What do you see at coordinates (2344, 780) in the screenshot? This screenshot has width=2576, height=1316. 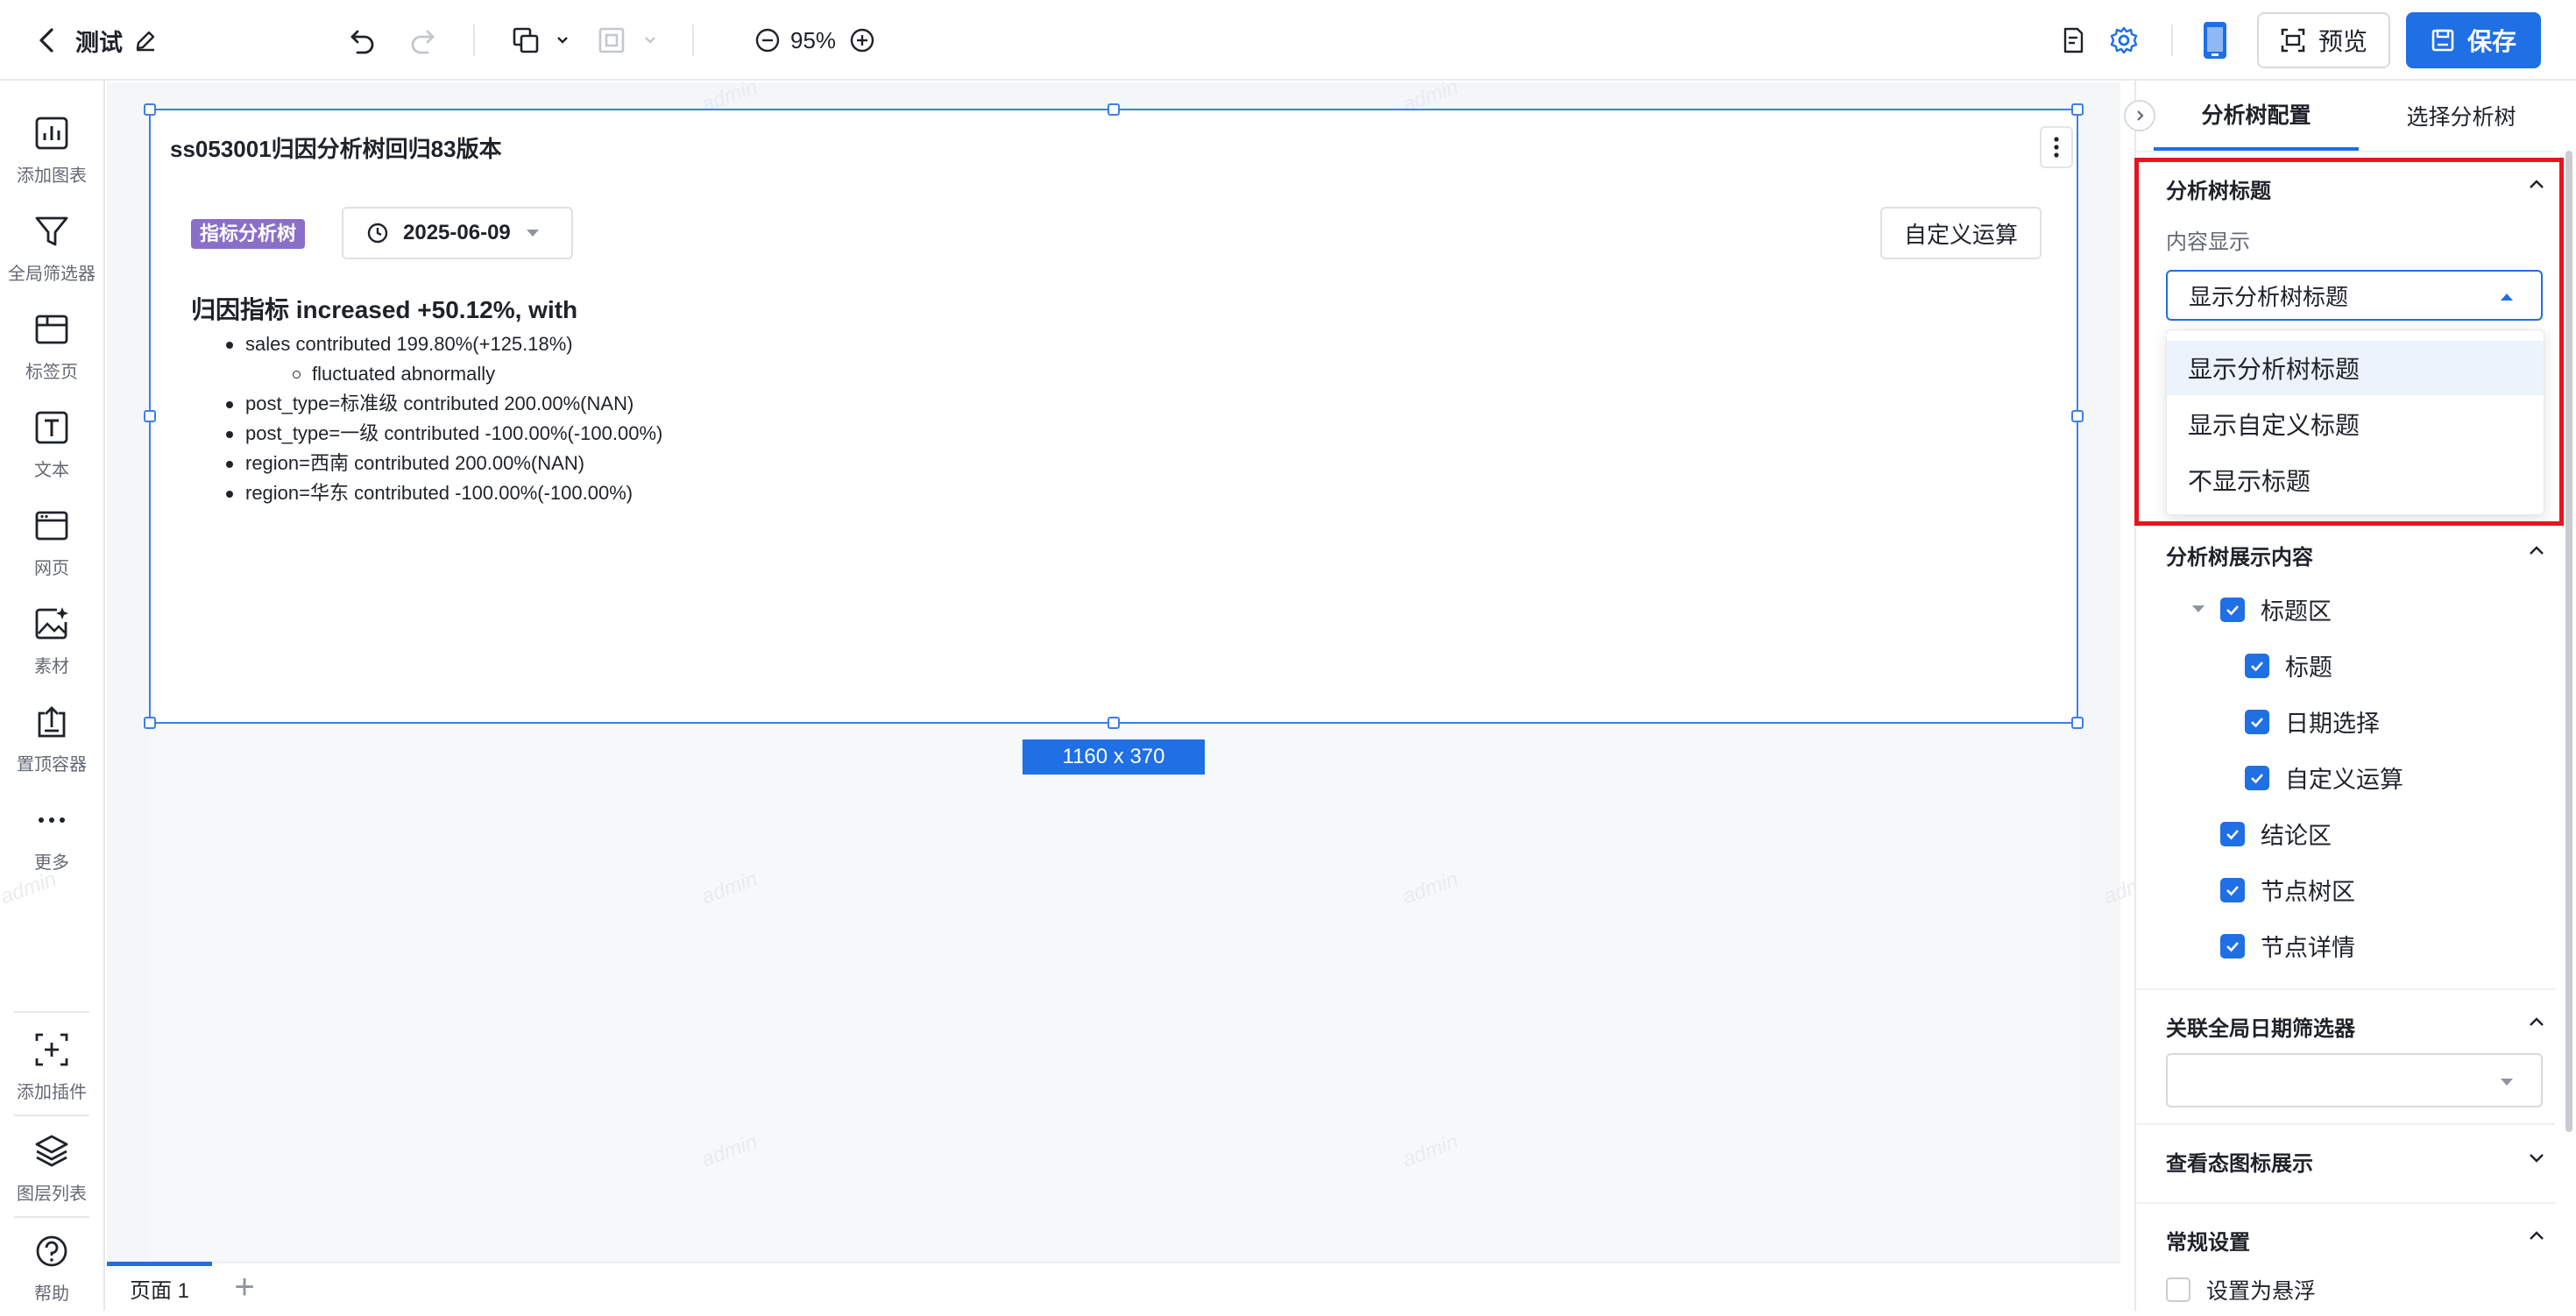 I see `checkbox-label: 自定义运算` at bounding box center [2344, 780].